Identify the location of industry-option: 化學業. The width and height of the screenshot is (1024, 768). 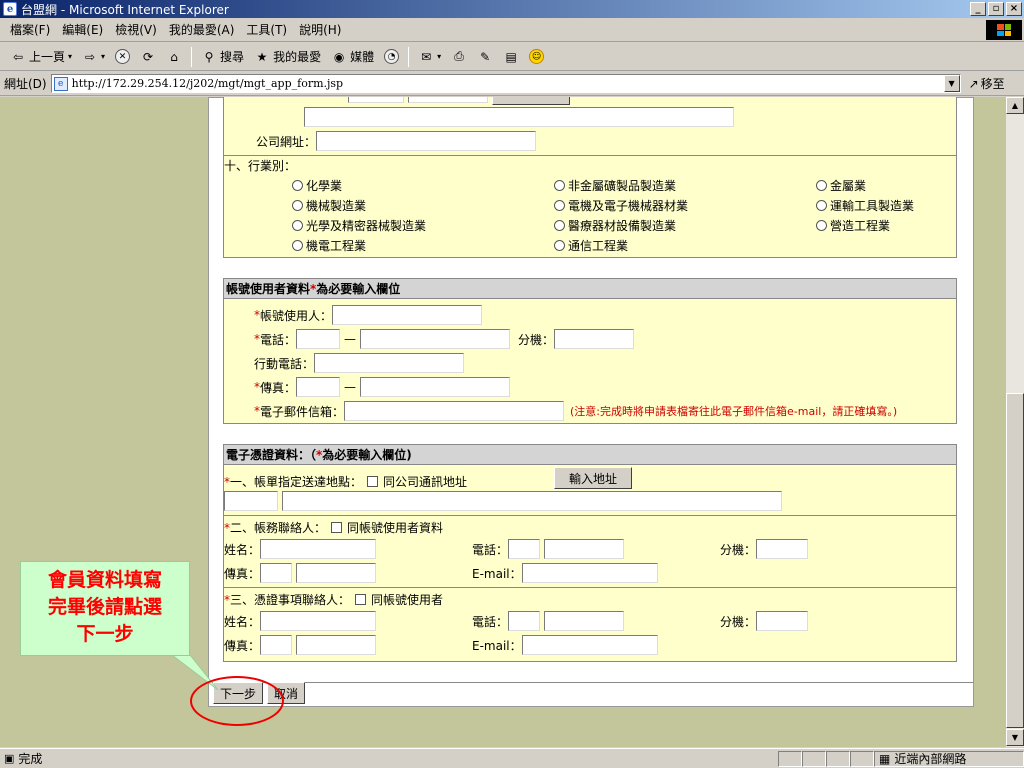
(317, 185).